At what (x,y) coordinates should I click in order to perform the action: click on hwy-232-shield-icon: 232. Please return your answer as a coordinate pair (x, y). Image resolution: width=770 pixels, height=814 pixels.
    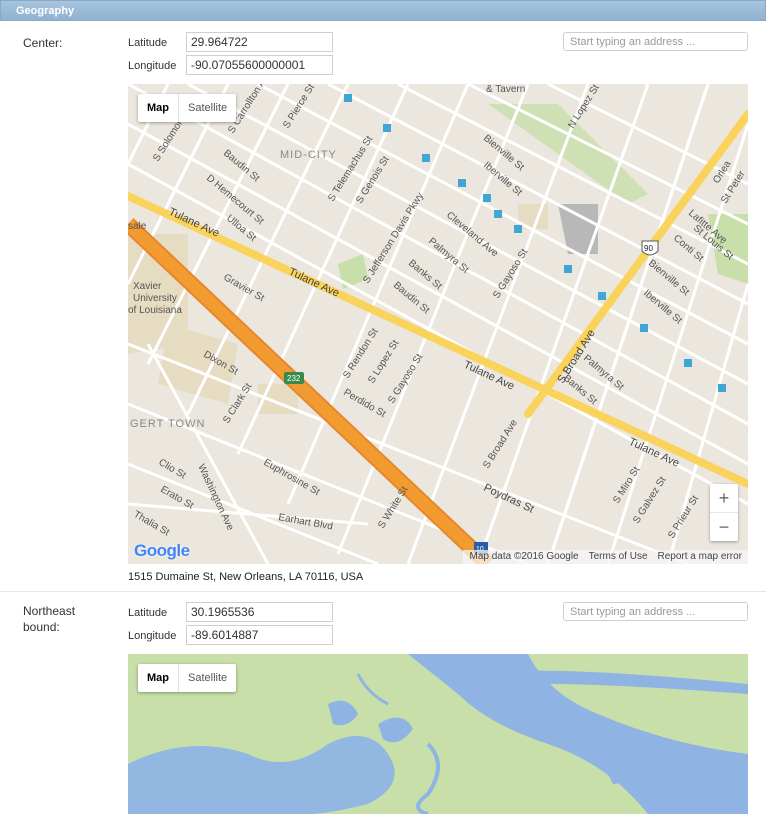
    Looking at the image, I should click on (294, 378).